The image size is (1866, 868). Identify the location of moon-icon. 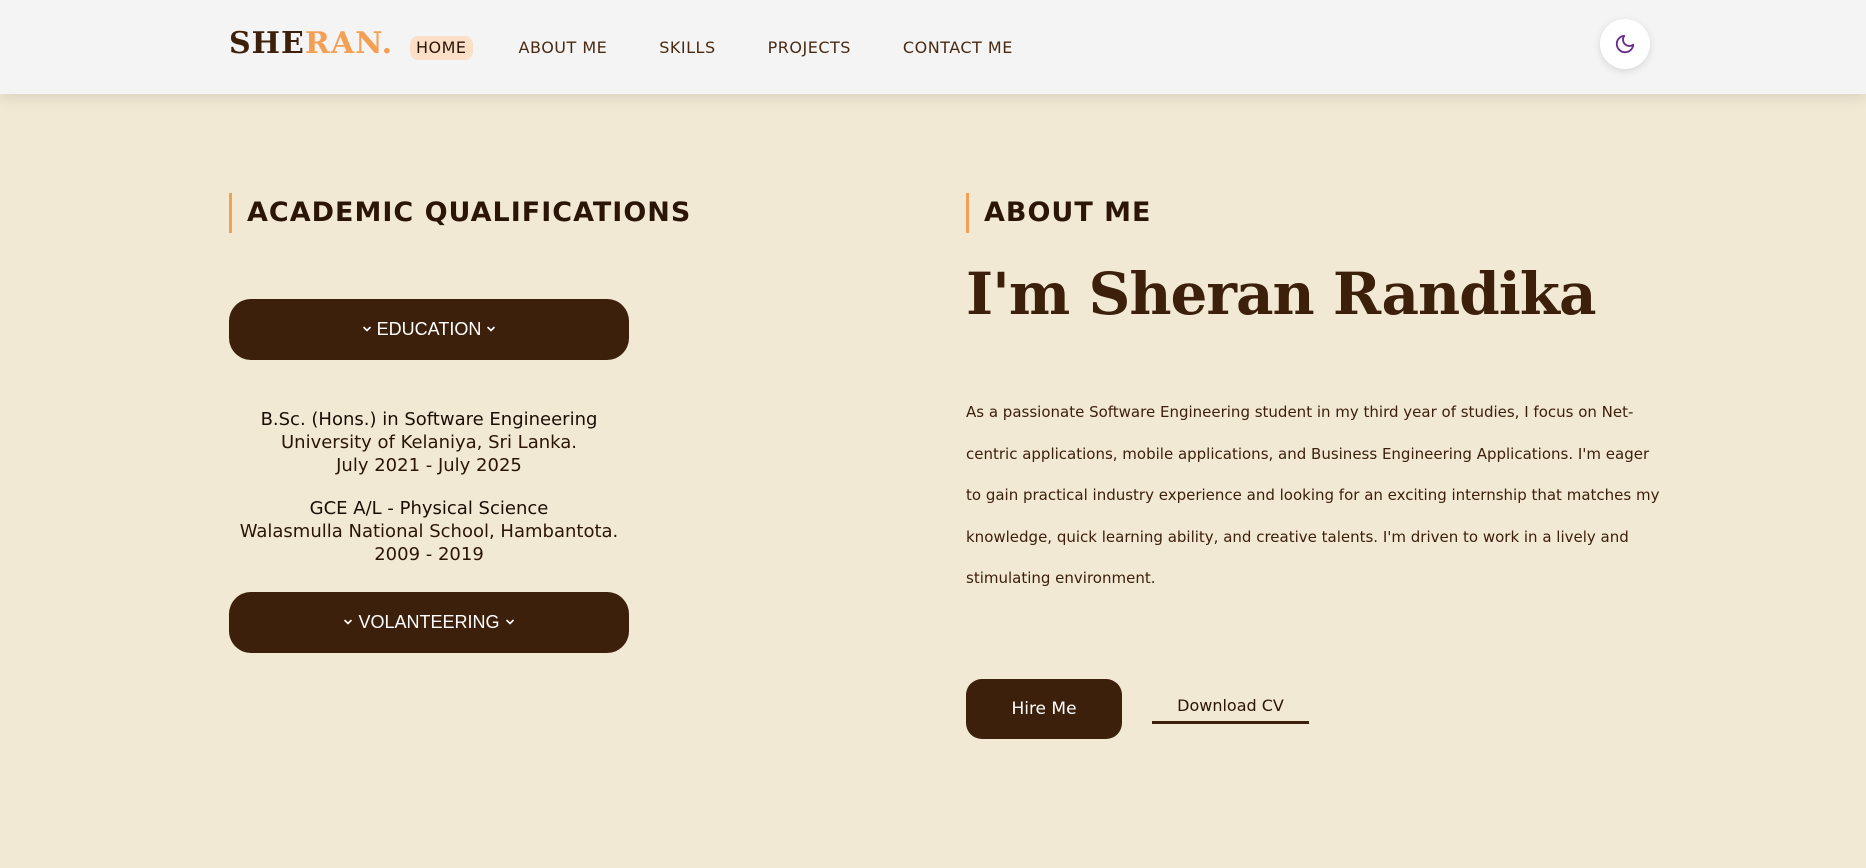
(1625, 44).